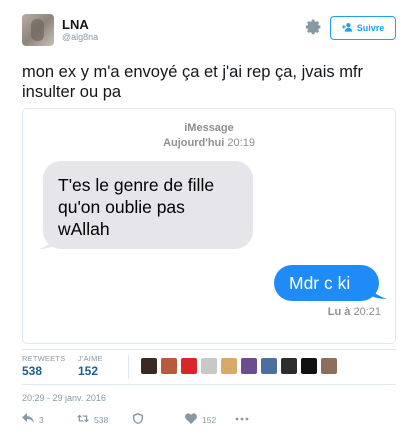 The image size is (415, 442). I want to click on more-icon, so click(242, 419).